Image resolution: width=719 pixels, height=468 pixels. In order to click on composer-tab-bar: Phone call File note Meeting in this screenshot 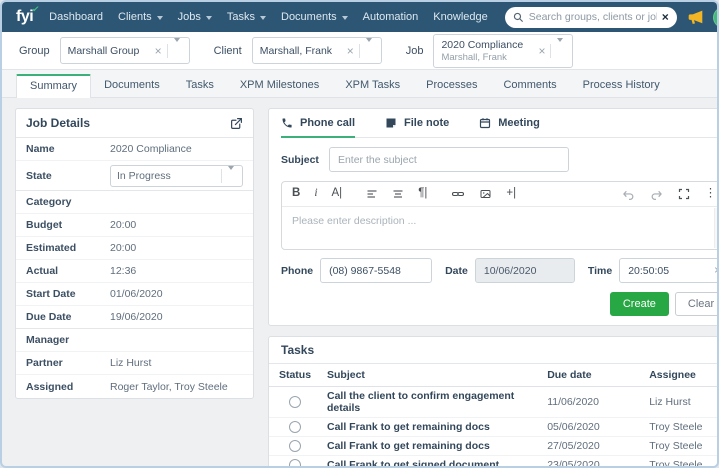, I will do `click(499, 123)`.